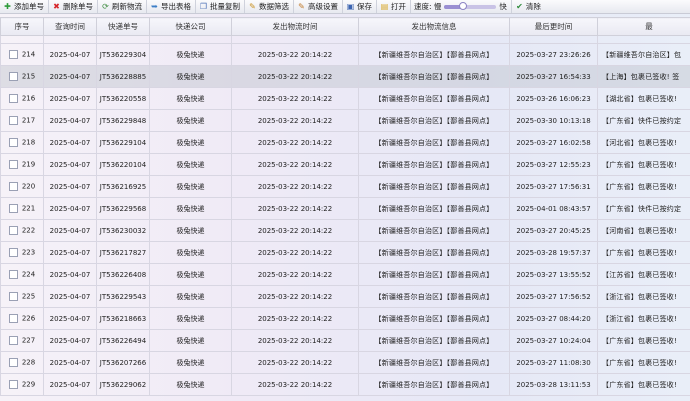 Image resolution: width=690 pixels, height=401 pixels. I want to click on cell-last-update-time: 2025-03-27 12:55:23, so click(553, 164).